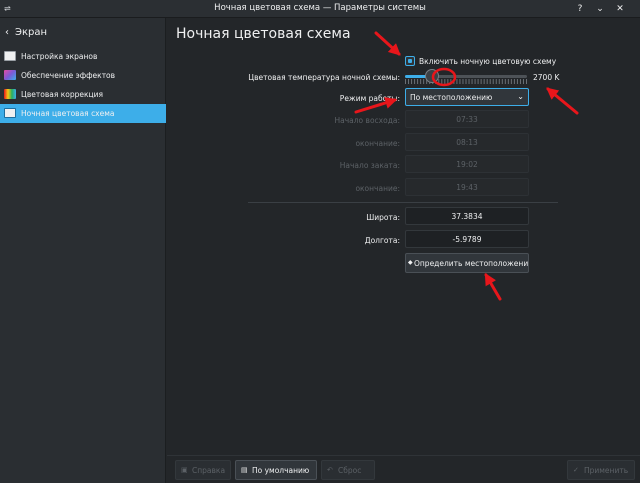 The height and width of the screenshot is (483, 640). Describe the element at coordinates (382, 240) in the screenshot. I see `longitude-label: Долгота:` at that location.